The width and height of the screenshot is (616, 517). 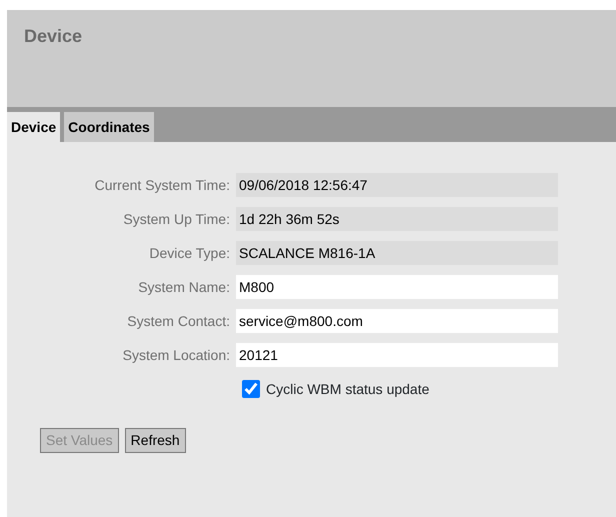 What do you see at coordinates (176, 355) in the screenshot?
I see `field-label: System Location:` at bounding box center [176, 355].